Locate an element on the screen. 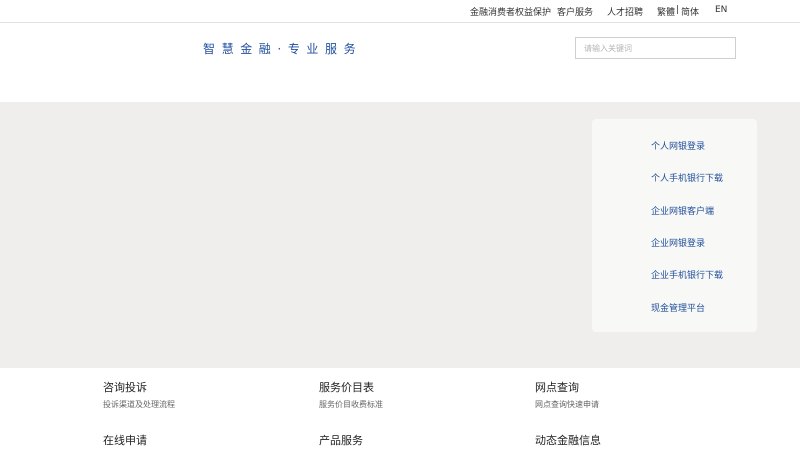 This screenshot has height=450, width=800. service-title: 咨询投诉 is located at coordinates (125, 387).